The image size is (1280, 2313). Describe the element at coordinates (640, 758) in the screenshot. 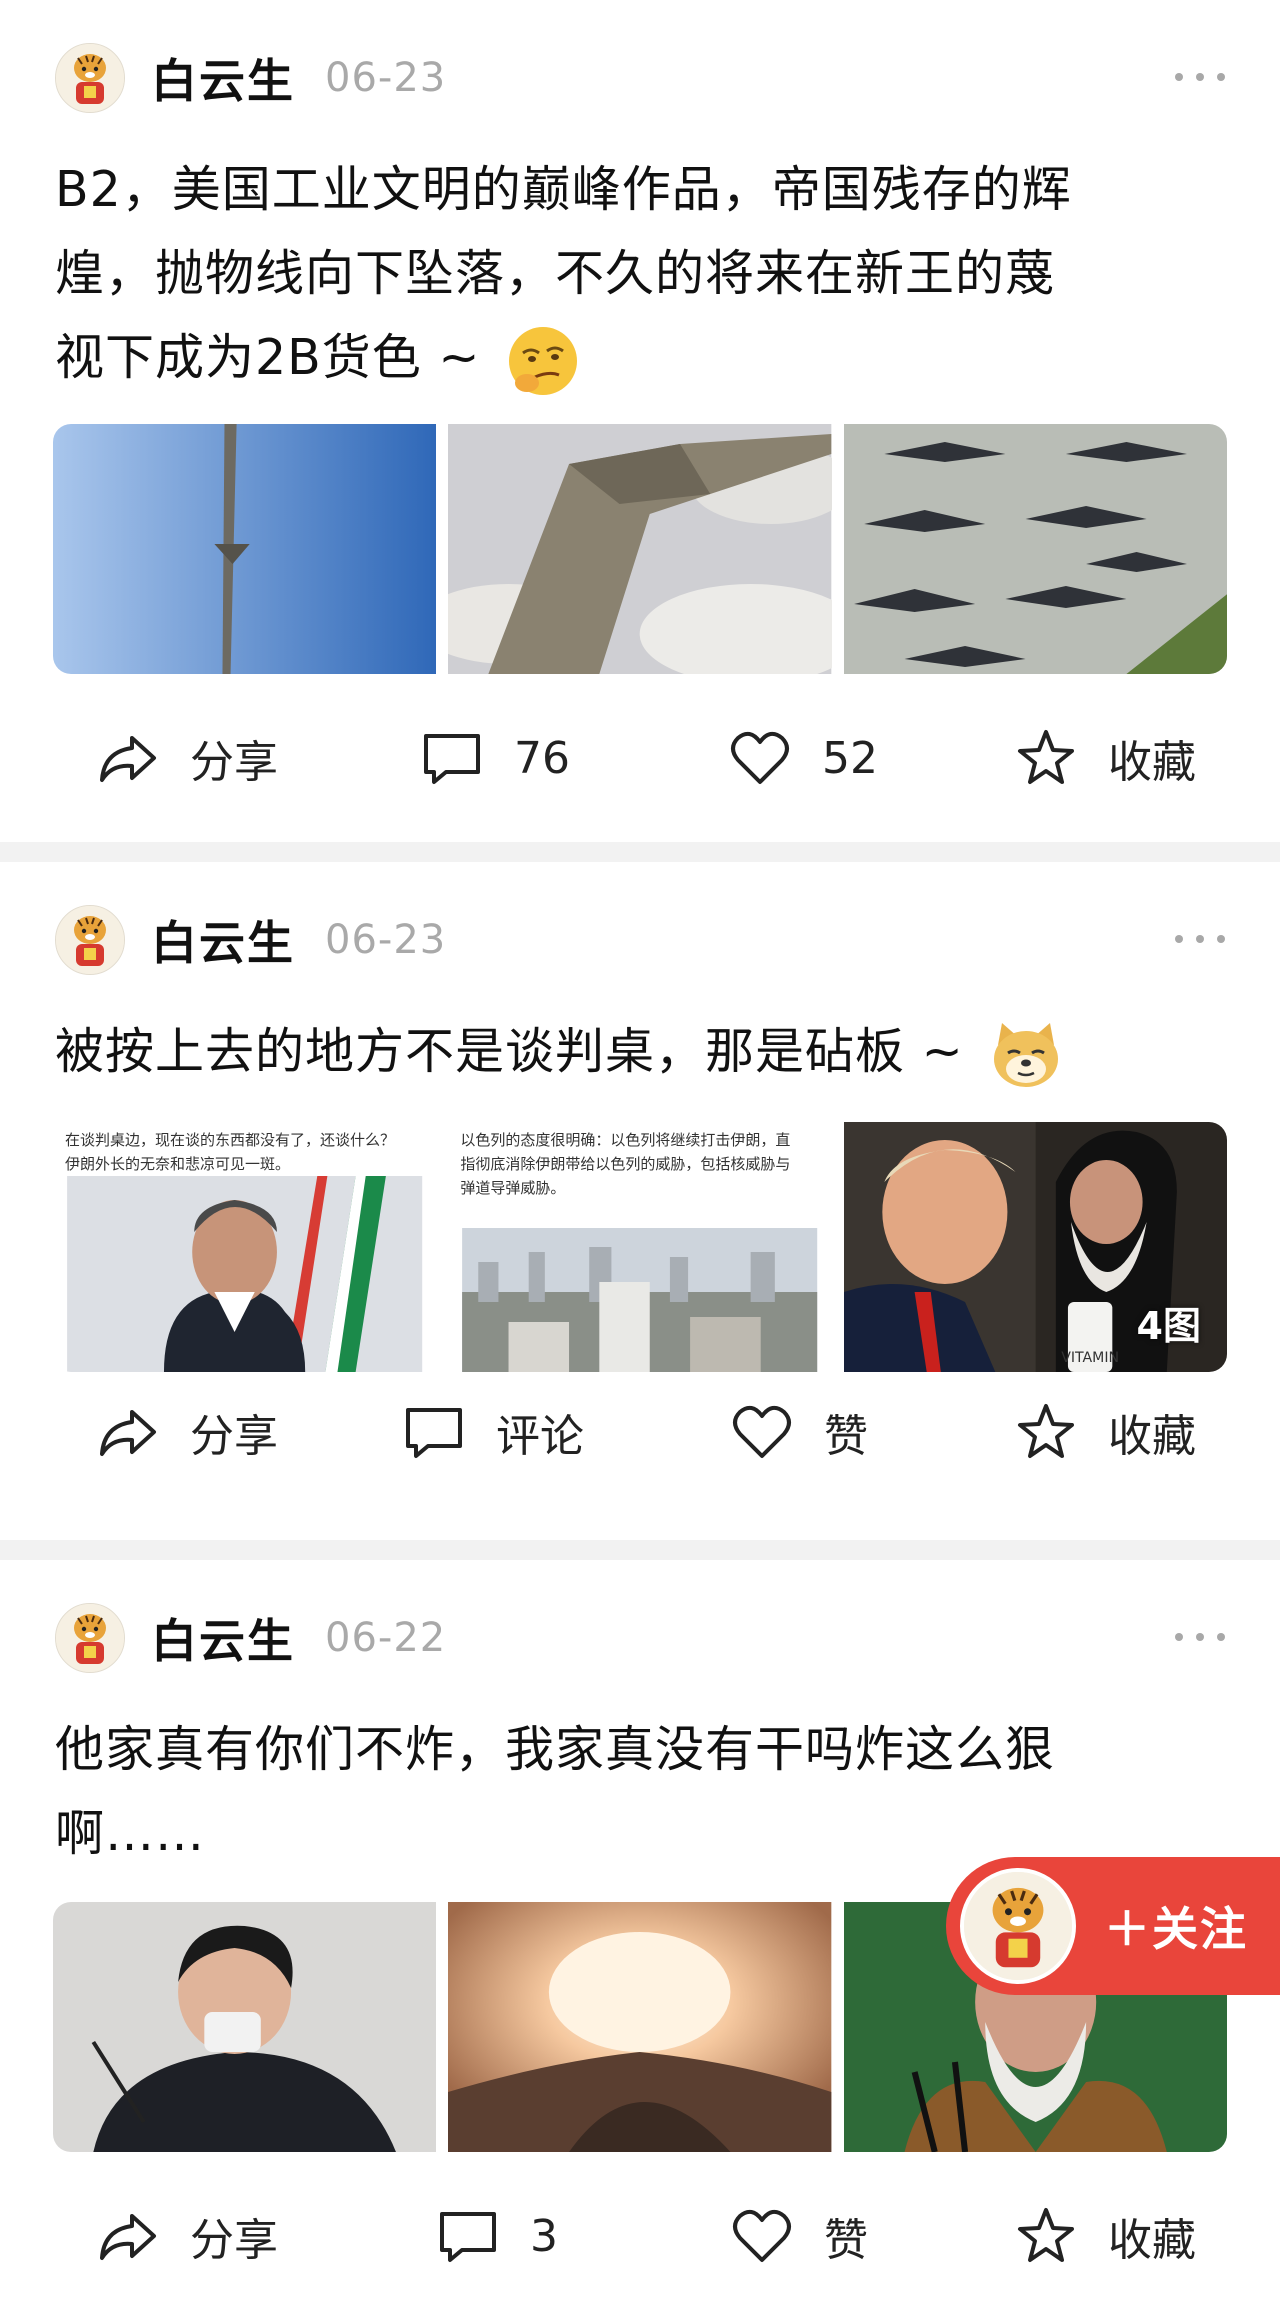

I see `post-actions: 分享 76 52 收藏` at that location.